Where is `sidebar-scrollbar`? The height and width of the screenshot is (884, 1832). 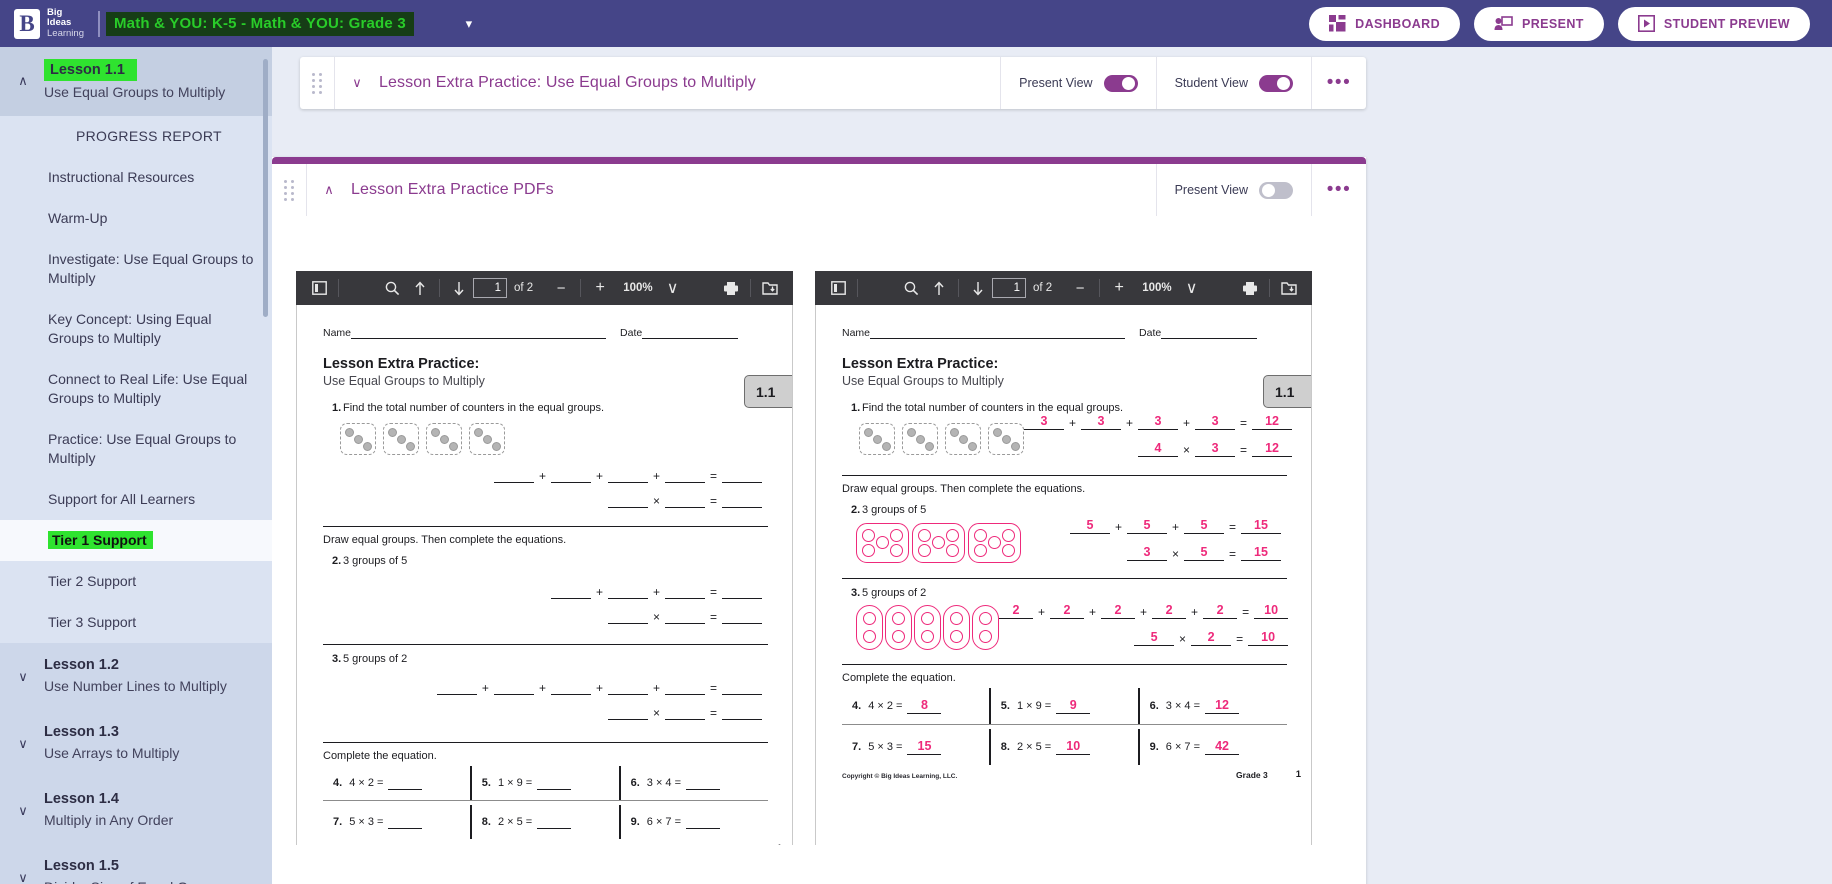 sidebar-scrollbar is located at coordinates (265, 459).